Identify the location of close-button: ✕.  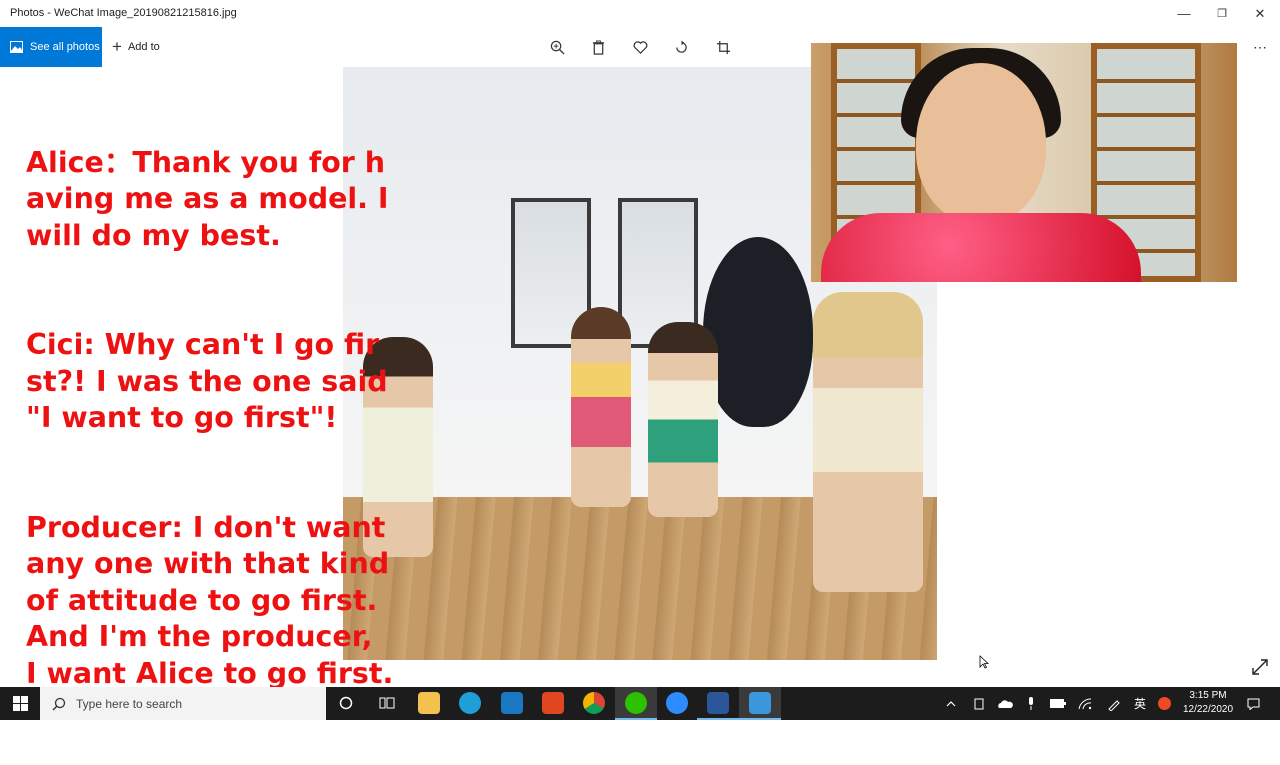
(1260, 13).